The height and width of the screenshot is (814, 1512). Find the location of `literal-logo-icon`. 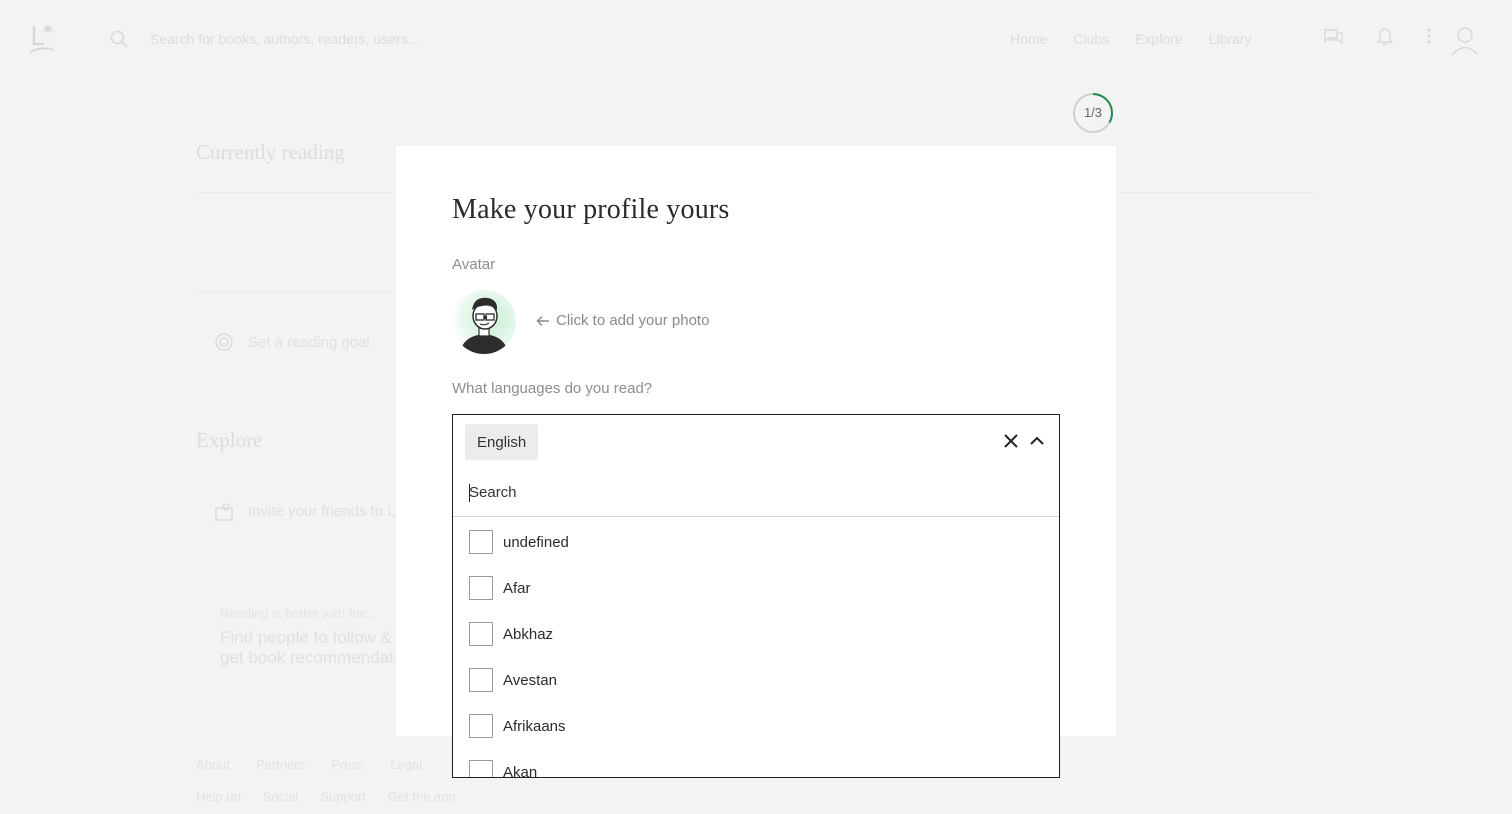

literal-logo-icon is located at coordinates (43, 39).